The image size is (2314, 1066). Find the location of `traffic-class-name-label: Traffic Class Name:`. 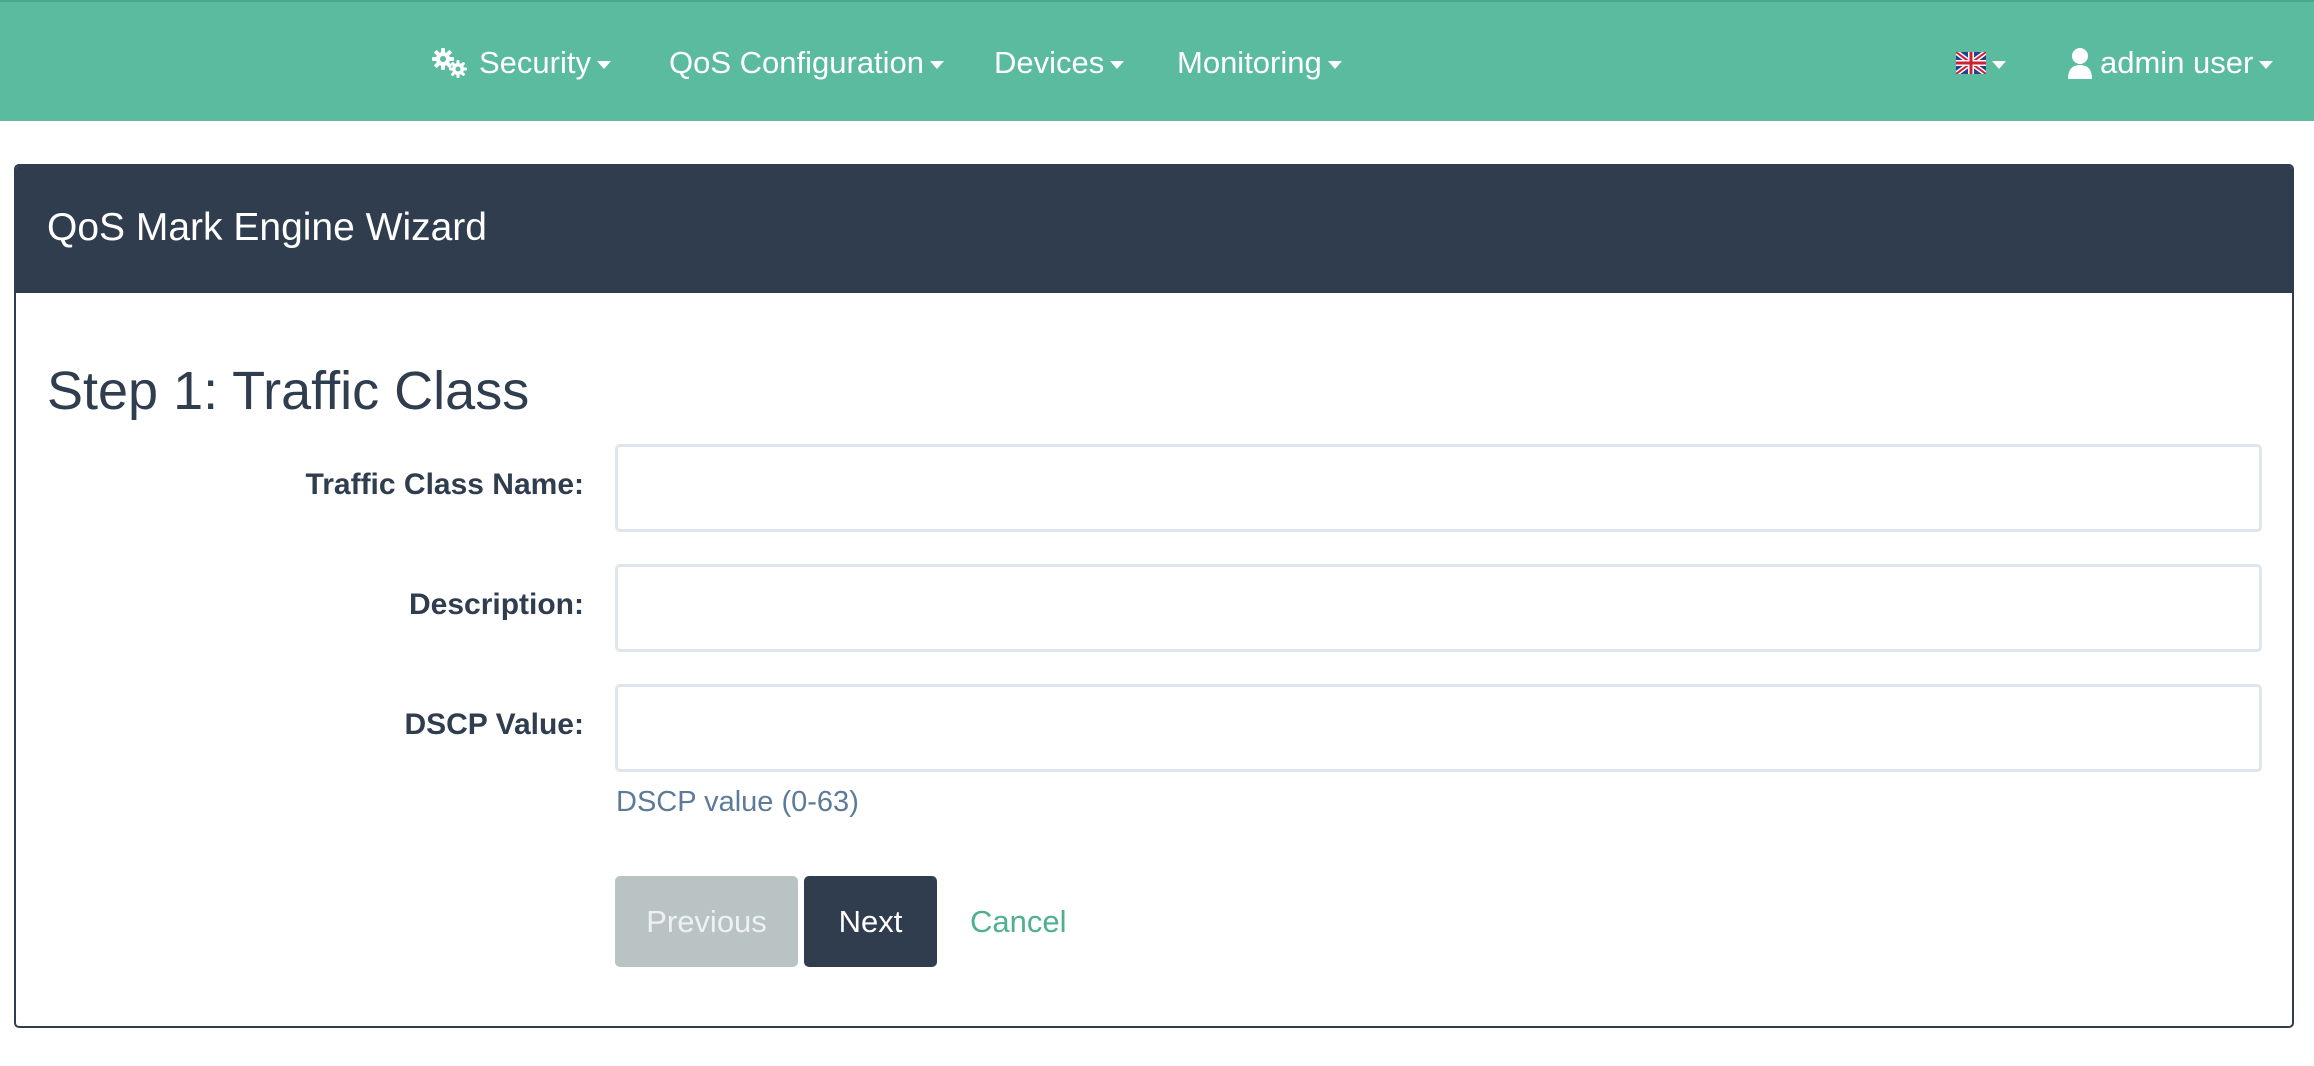

traffic-class-name-label: Traffic Class Name: is located at coordinates (444, 484).